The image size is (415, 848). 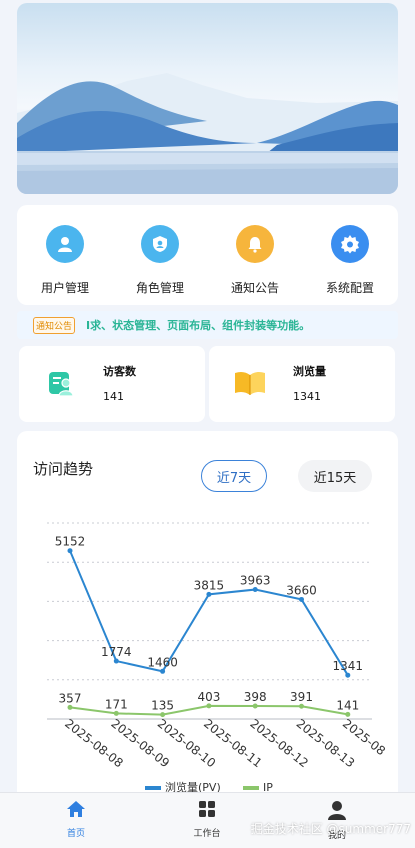 I want to click on data-label: 141, so click(x=347, y=705).